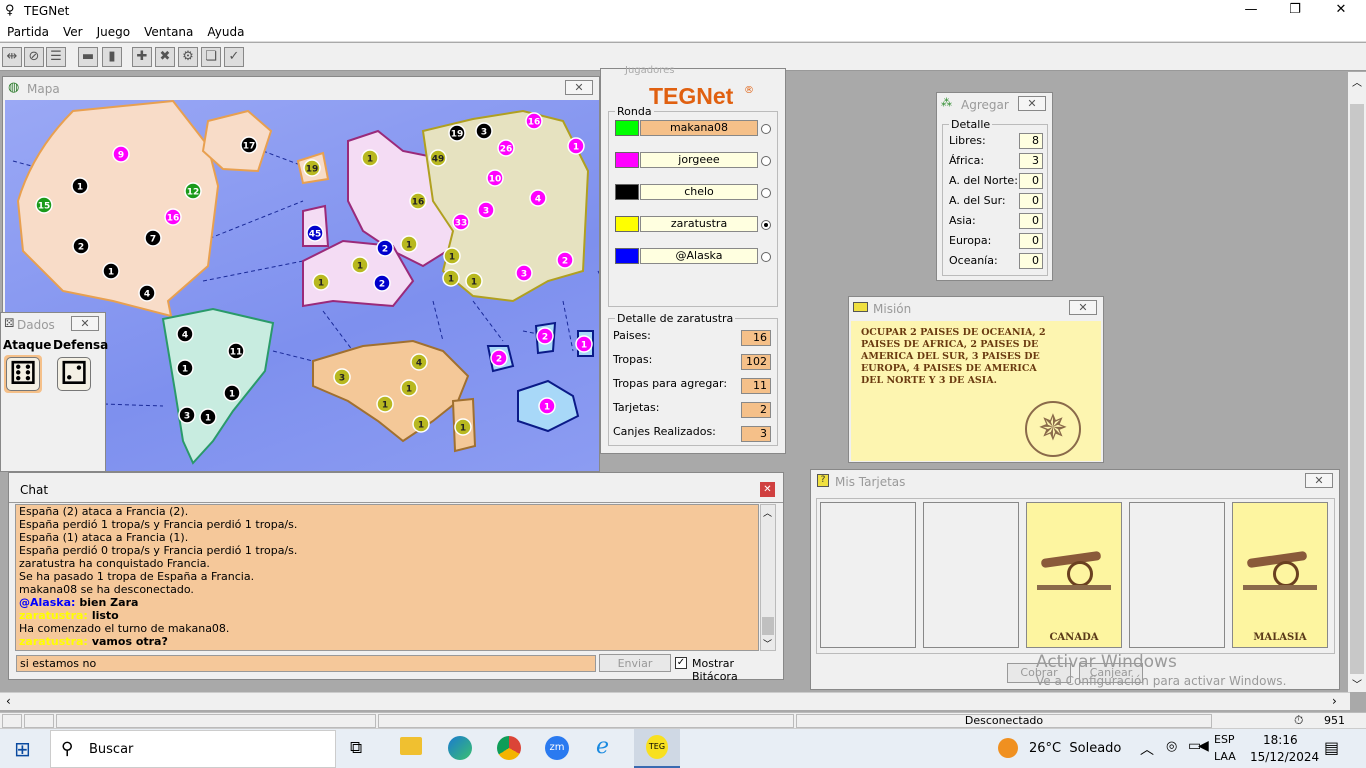 The width and height of the screenshot is (1366, 768). Describe the element at coordinates (193, 191) in the screenshot. I see `army-marker: 12` at that location.